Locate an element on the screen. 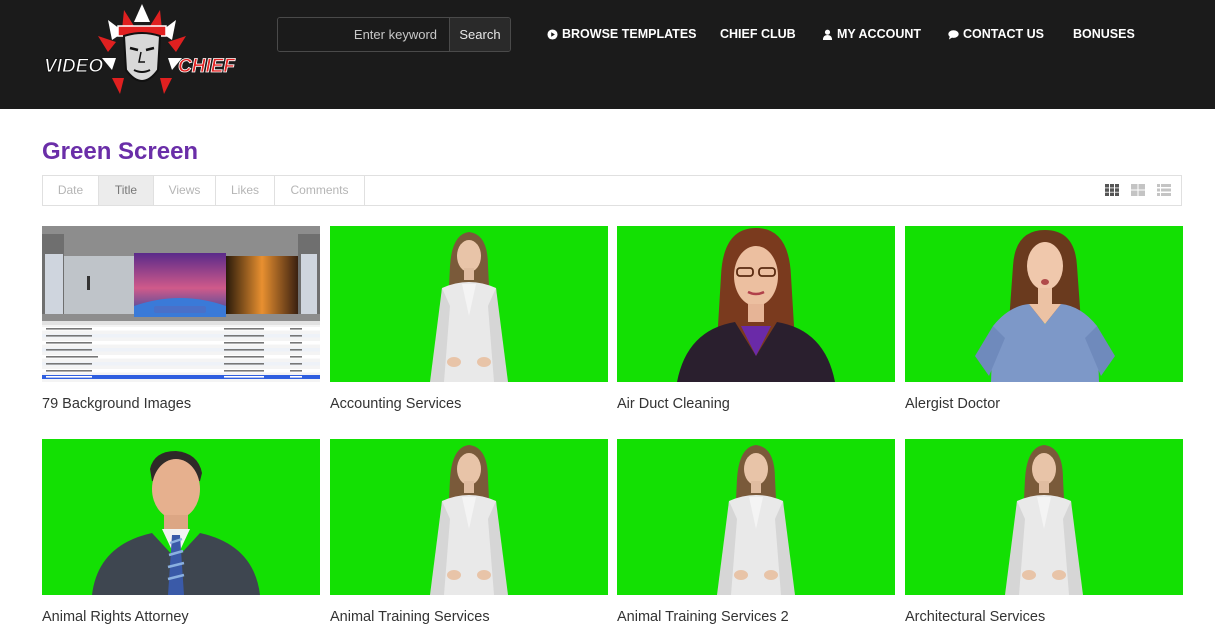  template-title: Accounting Services is located at coordinates (469, 404).